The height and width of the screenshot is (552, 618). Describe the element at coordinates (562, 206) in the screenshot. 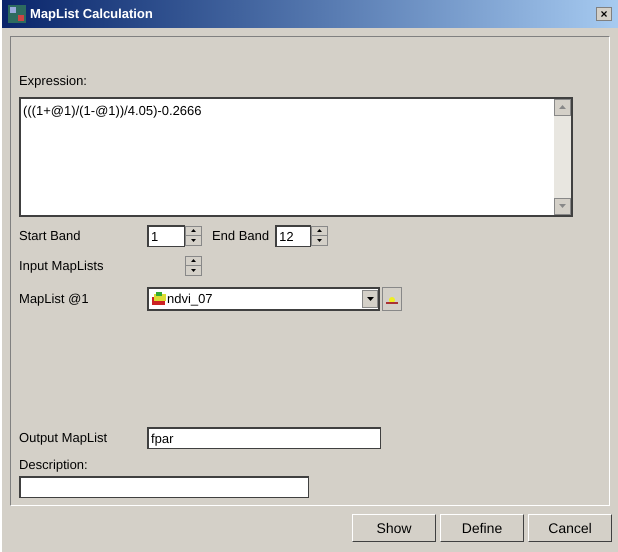

I see `down-arrow-icon` at that location.